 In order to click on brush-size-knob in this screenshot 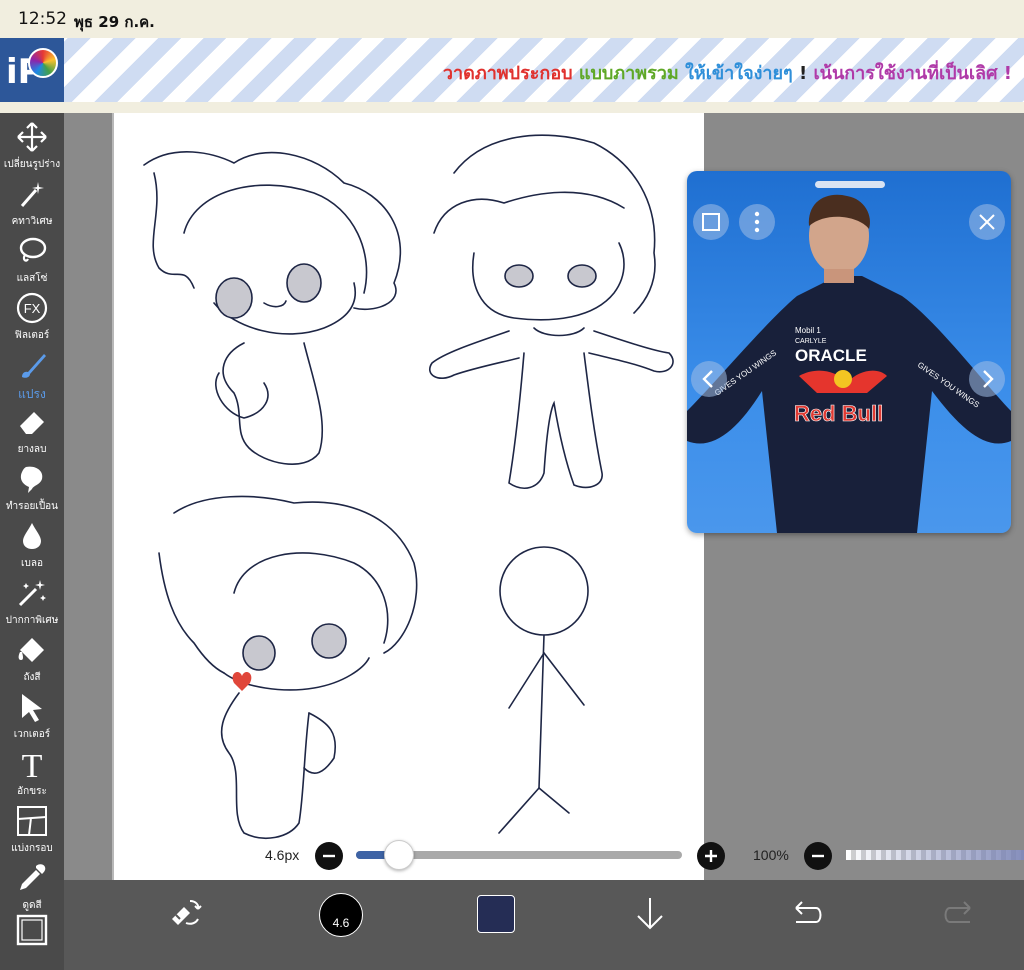, I will do `click(399, 855)`.